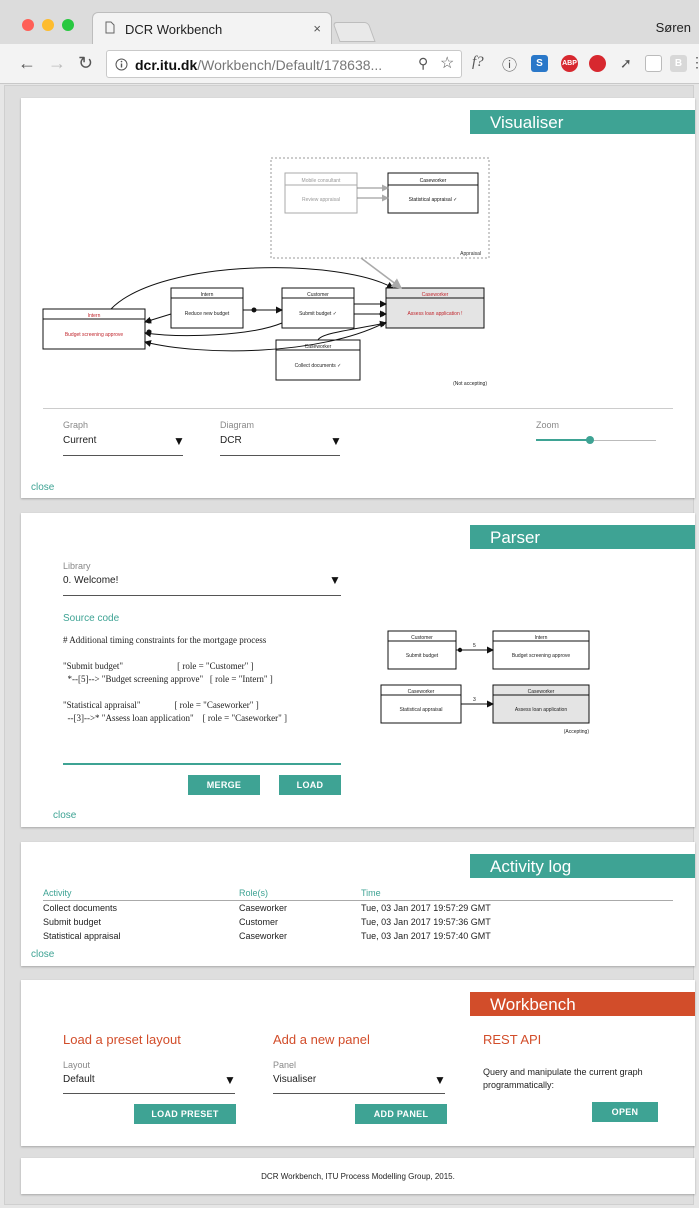  What do you see at coordinates (224, 785) in the screenshot?
I see `merge-button: MERGE` at bounding box center [224, 785].